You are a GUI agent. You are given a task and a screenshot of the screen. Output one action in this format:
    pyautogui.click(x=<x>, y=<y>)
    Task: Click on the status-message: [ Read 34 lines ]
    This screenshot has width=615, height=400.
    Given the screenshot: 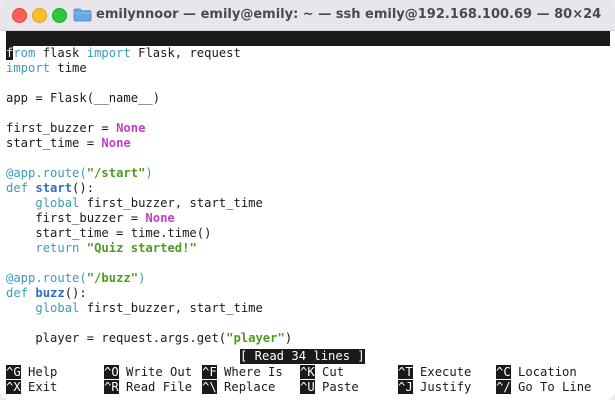 What is the action you would take?
    pyautogui.click(x=302, y=356)
    